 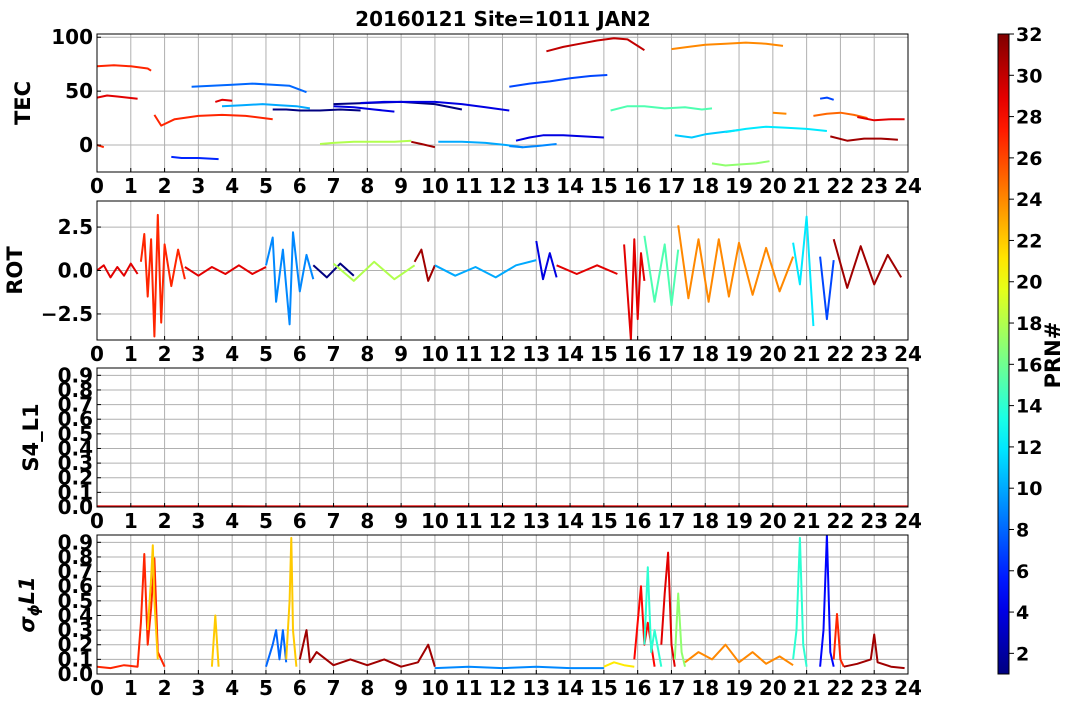 What do you see at coordinates (75, 227) in the screenshot?
I see `y-tick-label: 2.5` at bounding box center [75, 227].